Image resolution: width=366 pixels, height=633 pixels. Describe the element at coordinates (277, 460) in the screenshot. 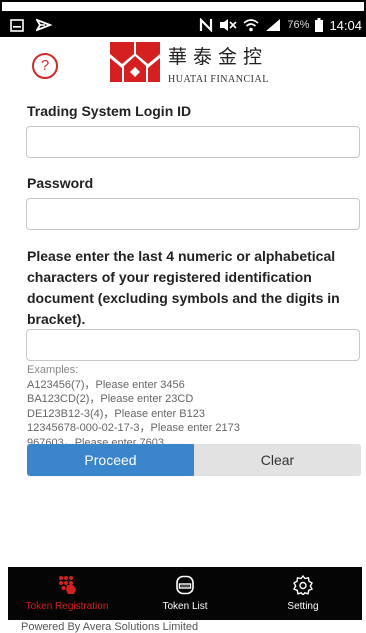

I see `clear-button: Clear` at that location.